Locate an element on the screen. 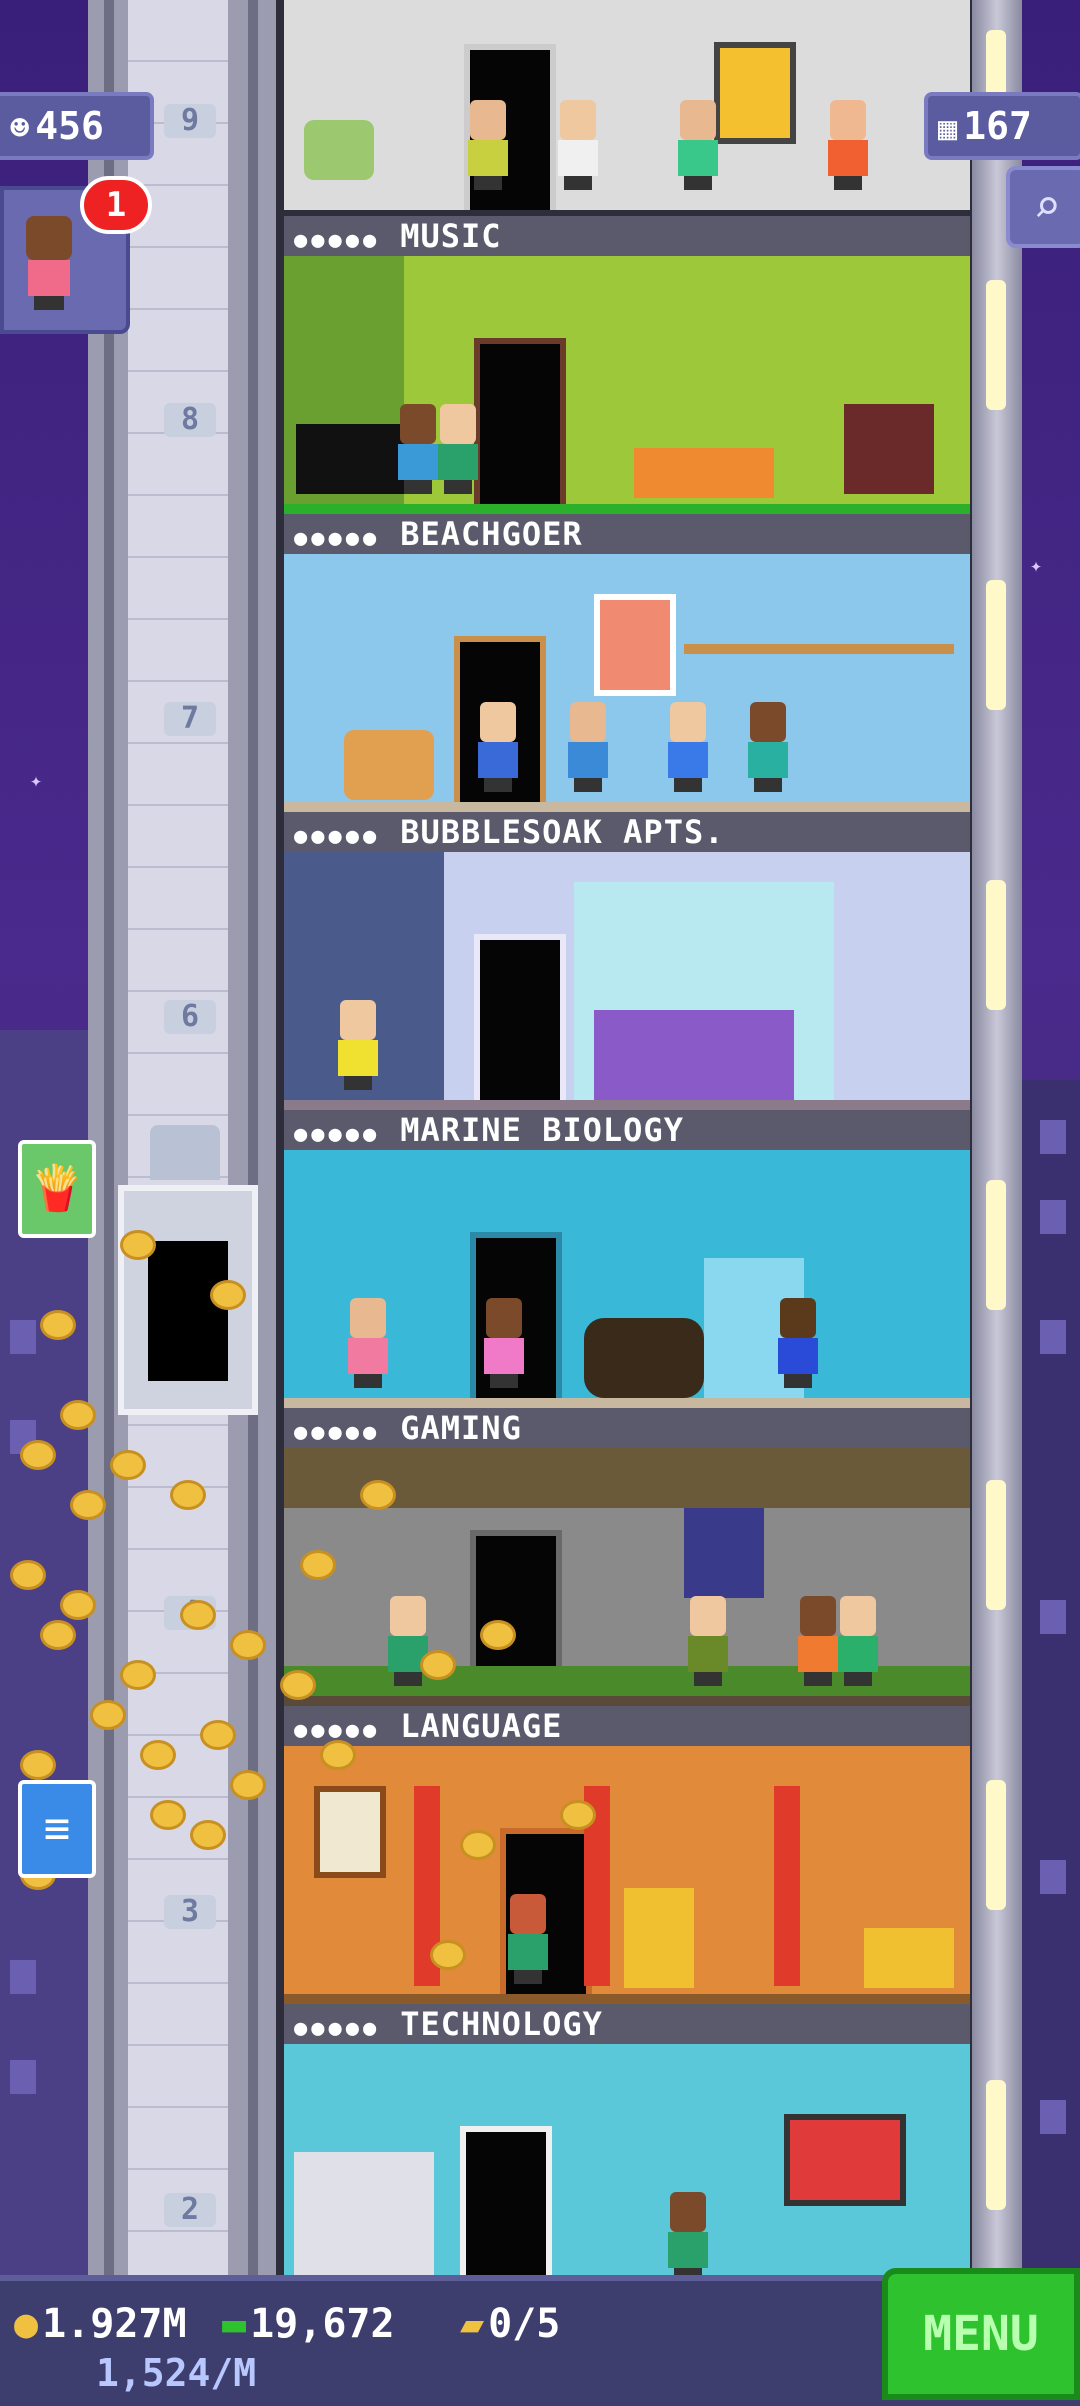 The image size is (1080, 2406). floor-number: 2 is located at coordinates (190, 2210).